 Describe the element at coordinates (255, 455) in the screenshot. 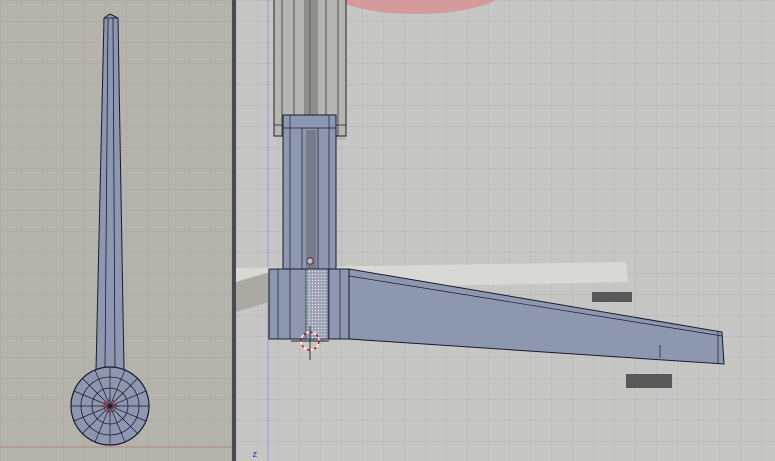

I see `axis-label-z: z` at that location.